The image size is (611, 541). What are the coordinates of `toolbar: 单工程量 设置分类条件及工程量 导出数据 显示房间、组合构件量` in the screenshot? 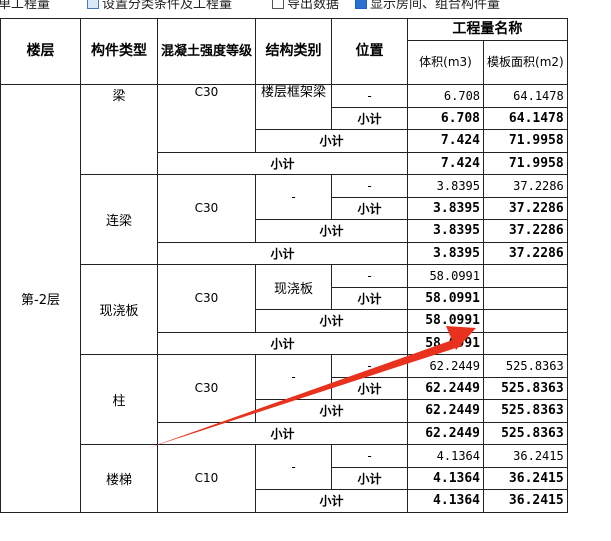 It's located at (305, 7).